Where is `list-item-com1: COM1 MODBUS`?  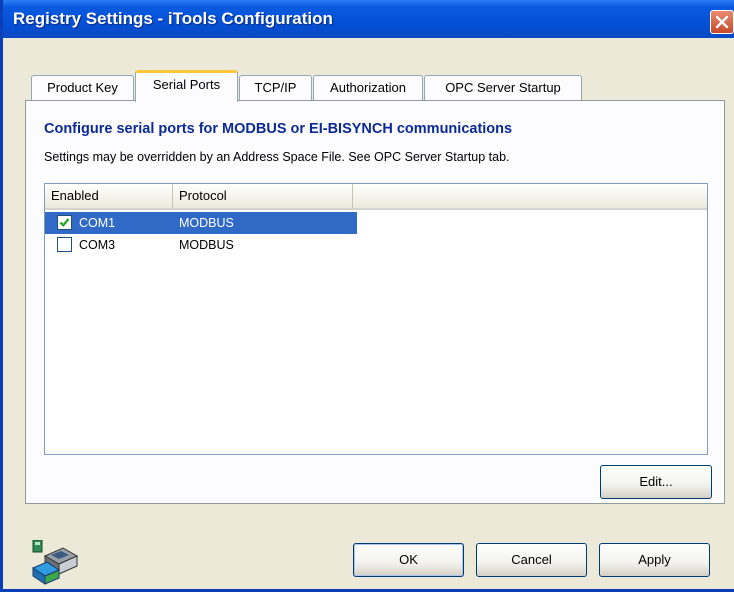
list-item-com1: COM1 MODBUS is located at coordinates (201, 223).